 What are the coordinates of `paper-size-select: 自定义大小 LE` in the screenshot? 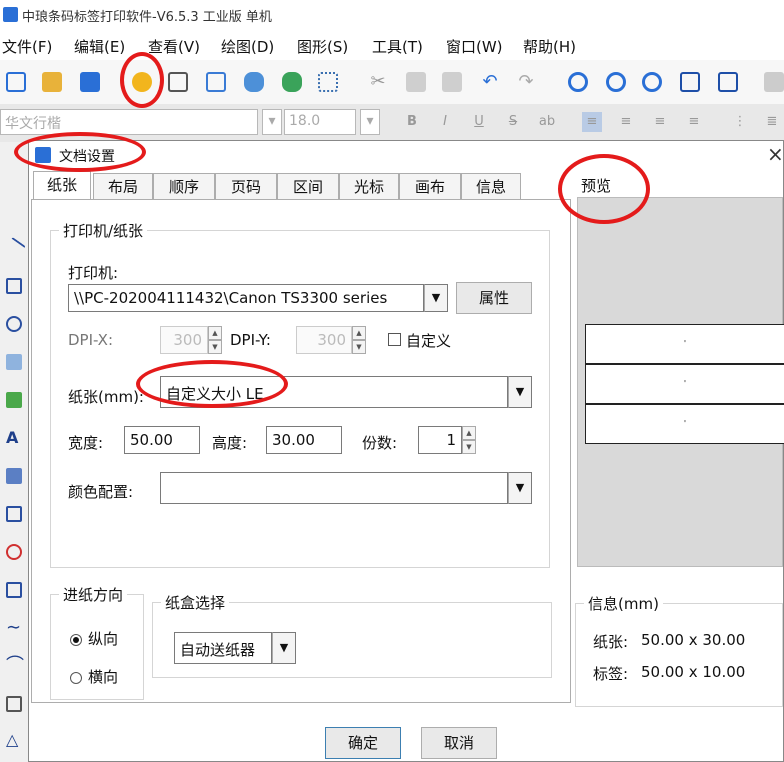 It's located at (334, 392).